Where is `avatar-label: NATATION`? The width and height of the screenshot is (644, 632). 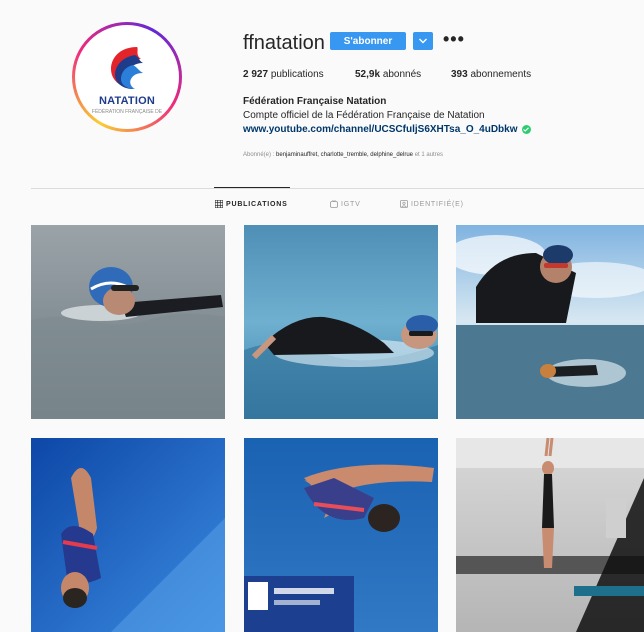 avatar-label: NATATION is located at coordinates (127, 101).